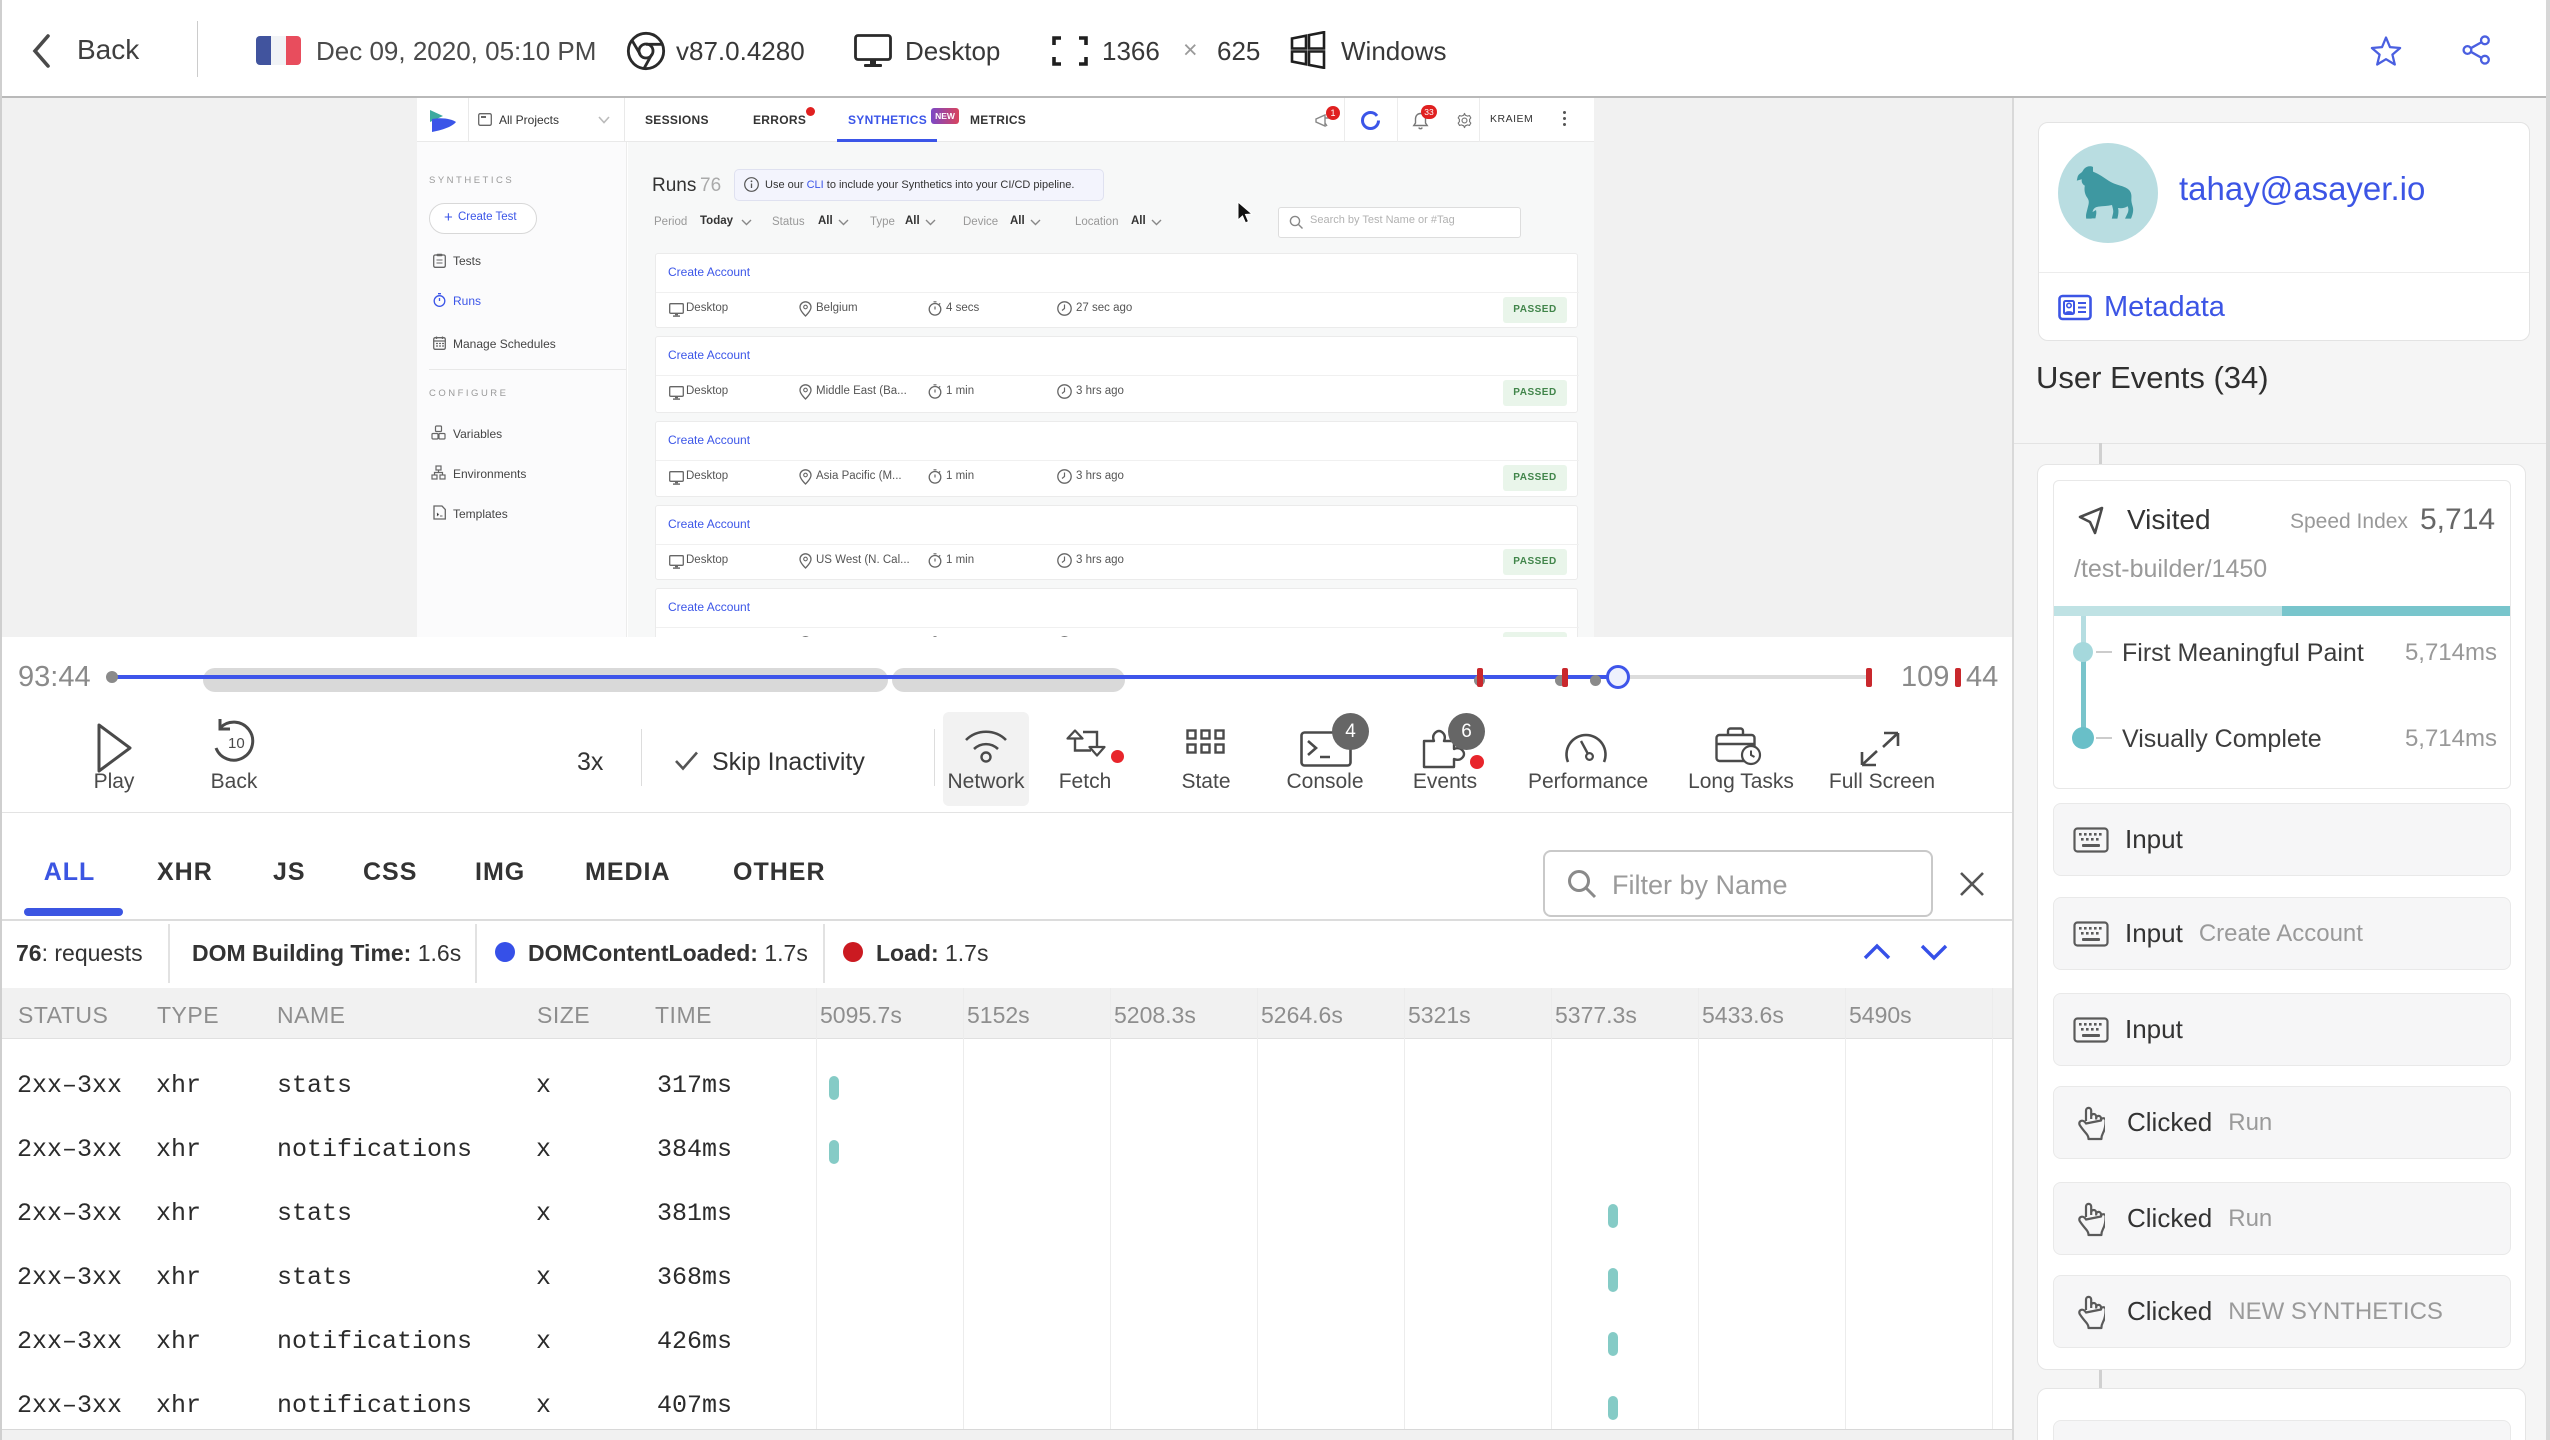 The width and height of the screenshot is (2550, 1440). Describe the element at coordinates (236, 743) in the screenshot. I see `svg-text: 10` at that location.